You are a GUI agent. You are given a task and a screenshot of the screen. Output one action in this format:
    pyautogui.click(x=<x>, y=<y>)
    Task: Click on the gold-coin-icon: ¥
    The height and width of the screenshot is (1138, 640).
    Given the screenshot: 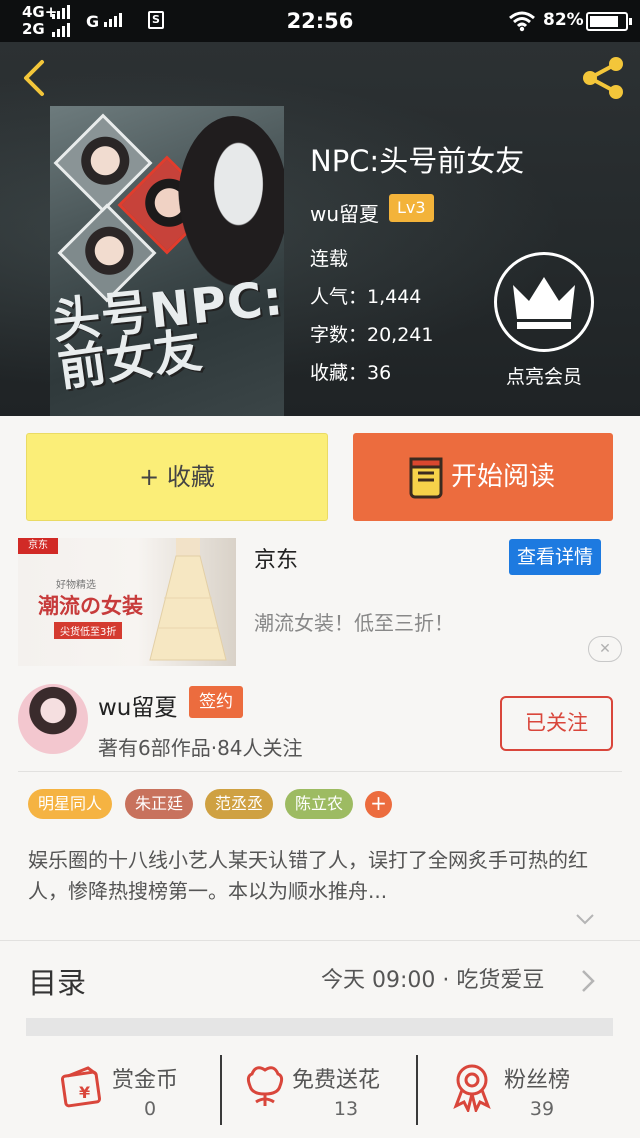 What is the action you would take?
    pyautogui.click(x=81, y=1087)
    